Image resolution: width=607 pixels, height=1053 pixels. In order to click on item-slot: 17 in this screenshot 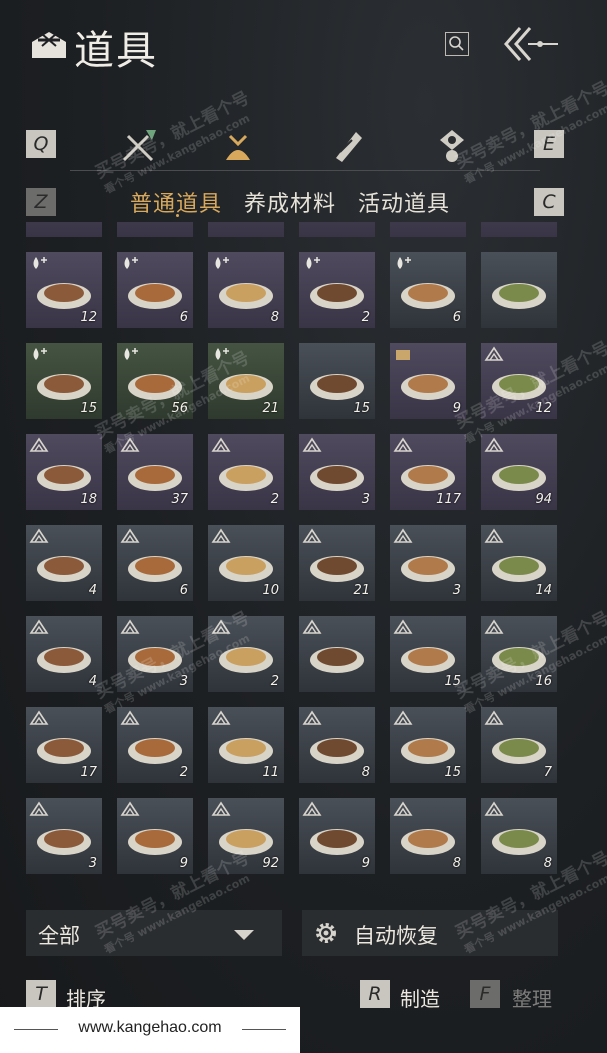, I will do `click(64, 745)`.